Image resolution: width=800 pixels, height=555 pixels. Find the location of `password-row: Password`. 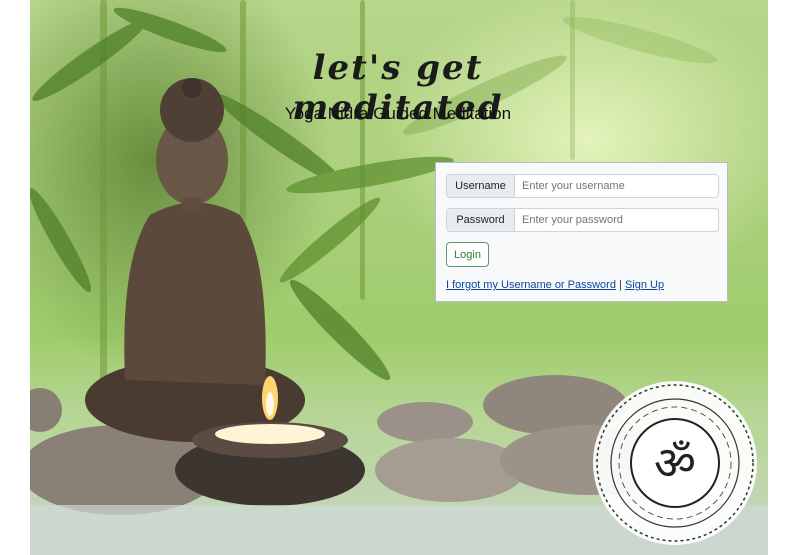

password-row: Password is located at coordinates (582, 220).